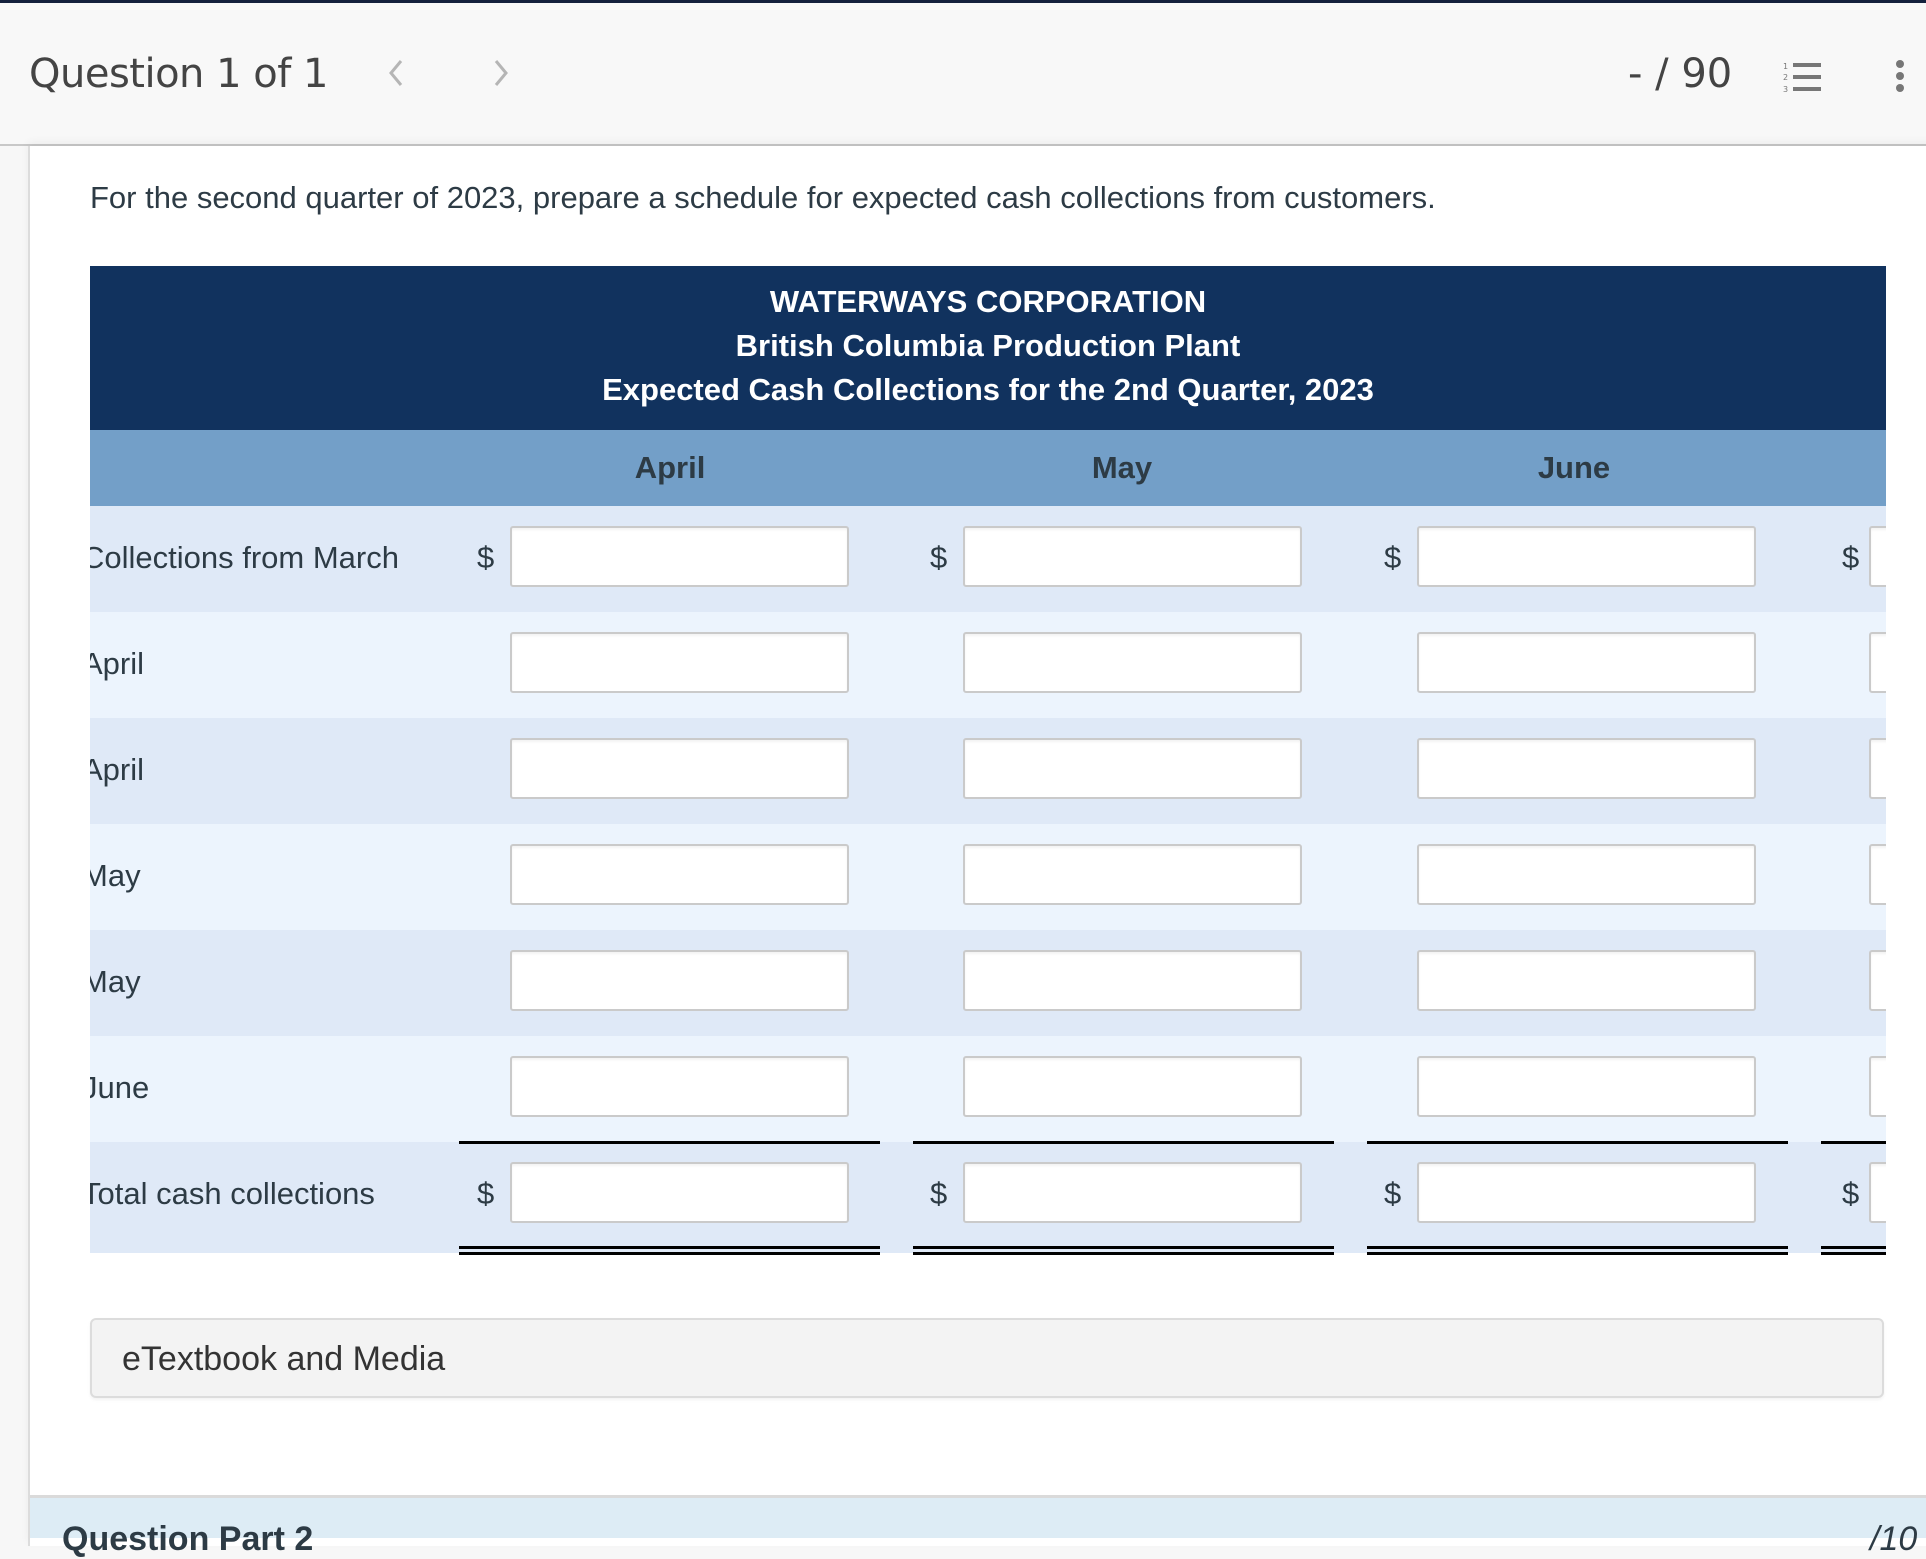 This screenshot has width=1926, height=1559. Describe the element at coordinates (1894, 1539) in the screenshot. I see `question-part-score: /10` at that location.